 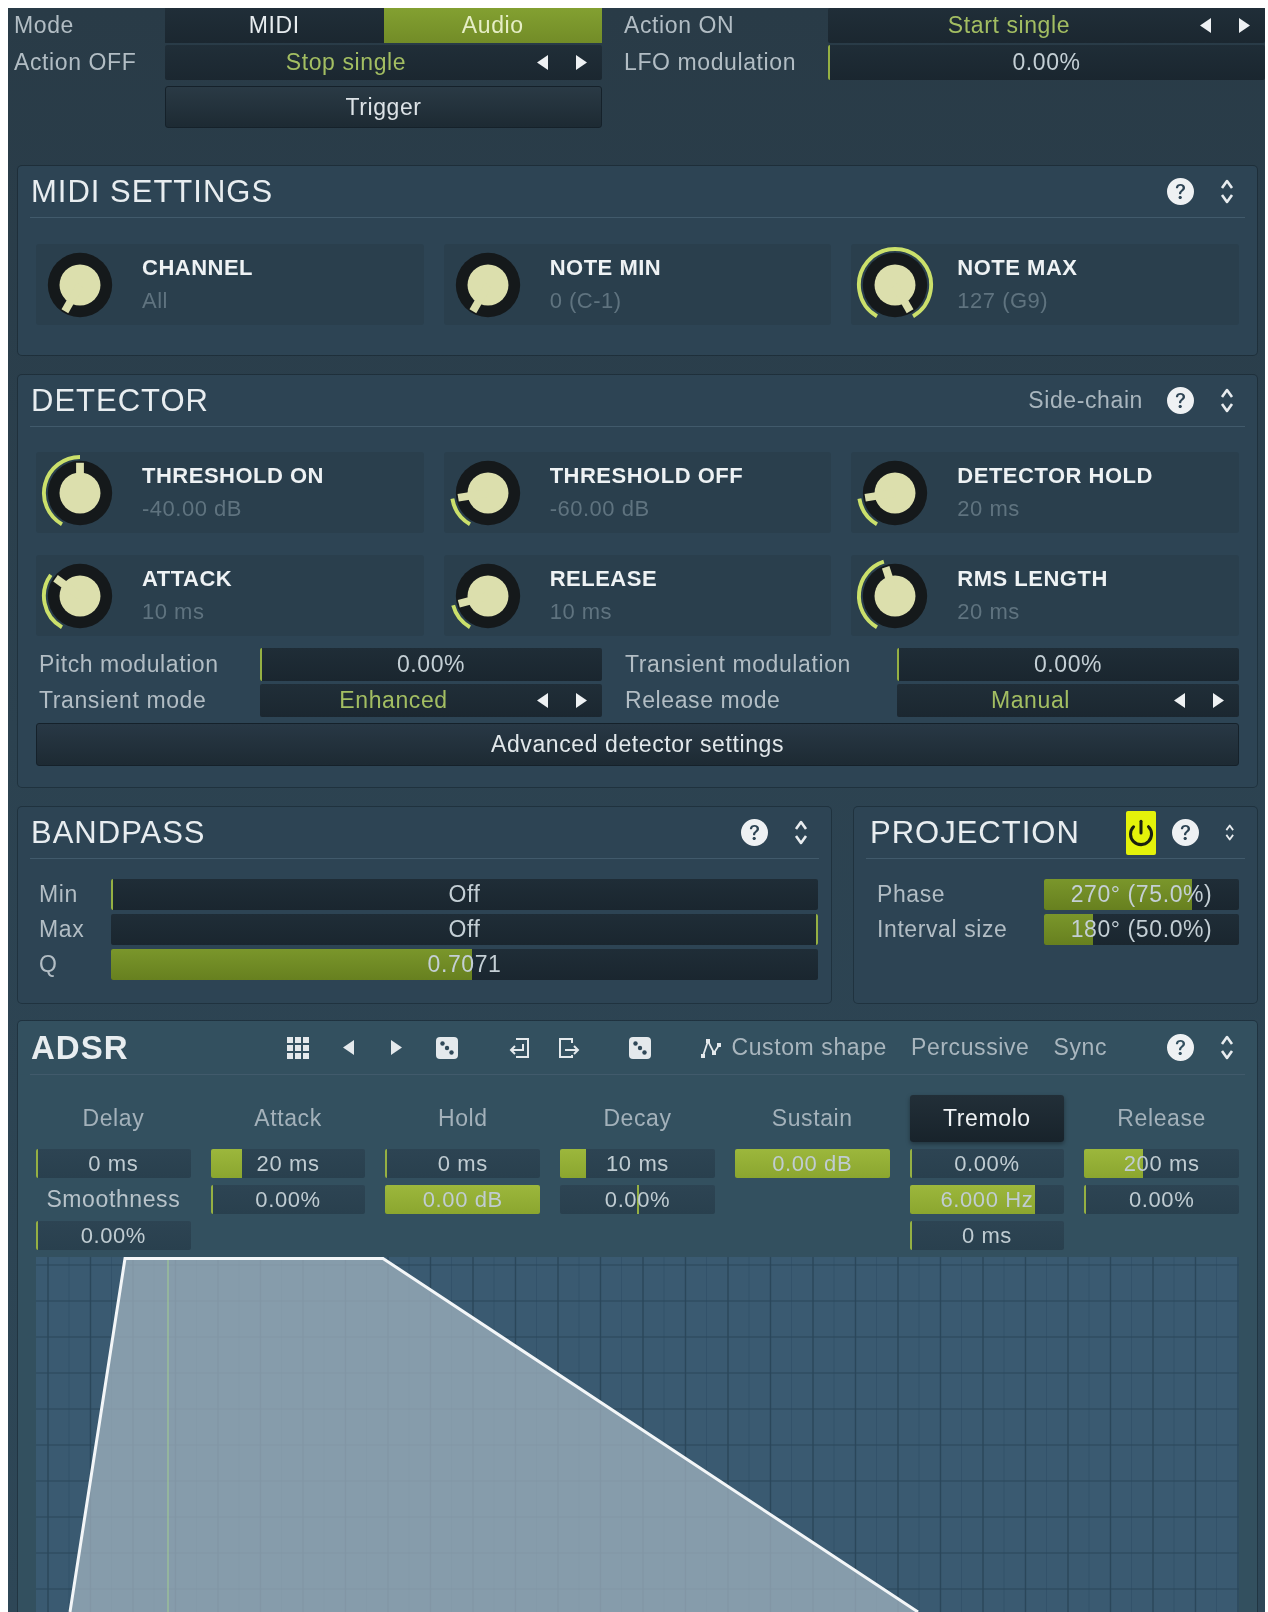 What do you see at coordinates (1080, 1047) in the screenshot?
I see `toggle-button: Sync` at bounding box center [1080, 1047].